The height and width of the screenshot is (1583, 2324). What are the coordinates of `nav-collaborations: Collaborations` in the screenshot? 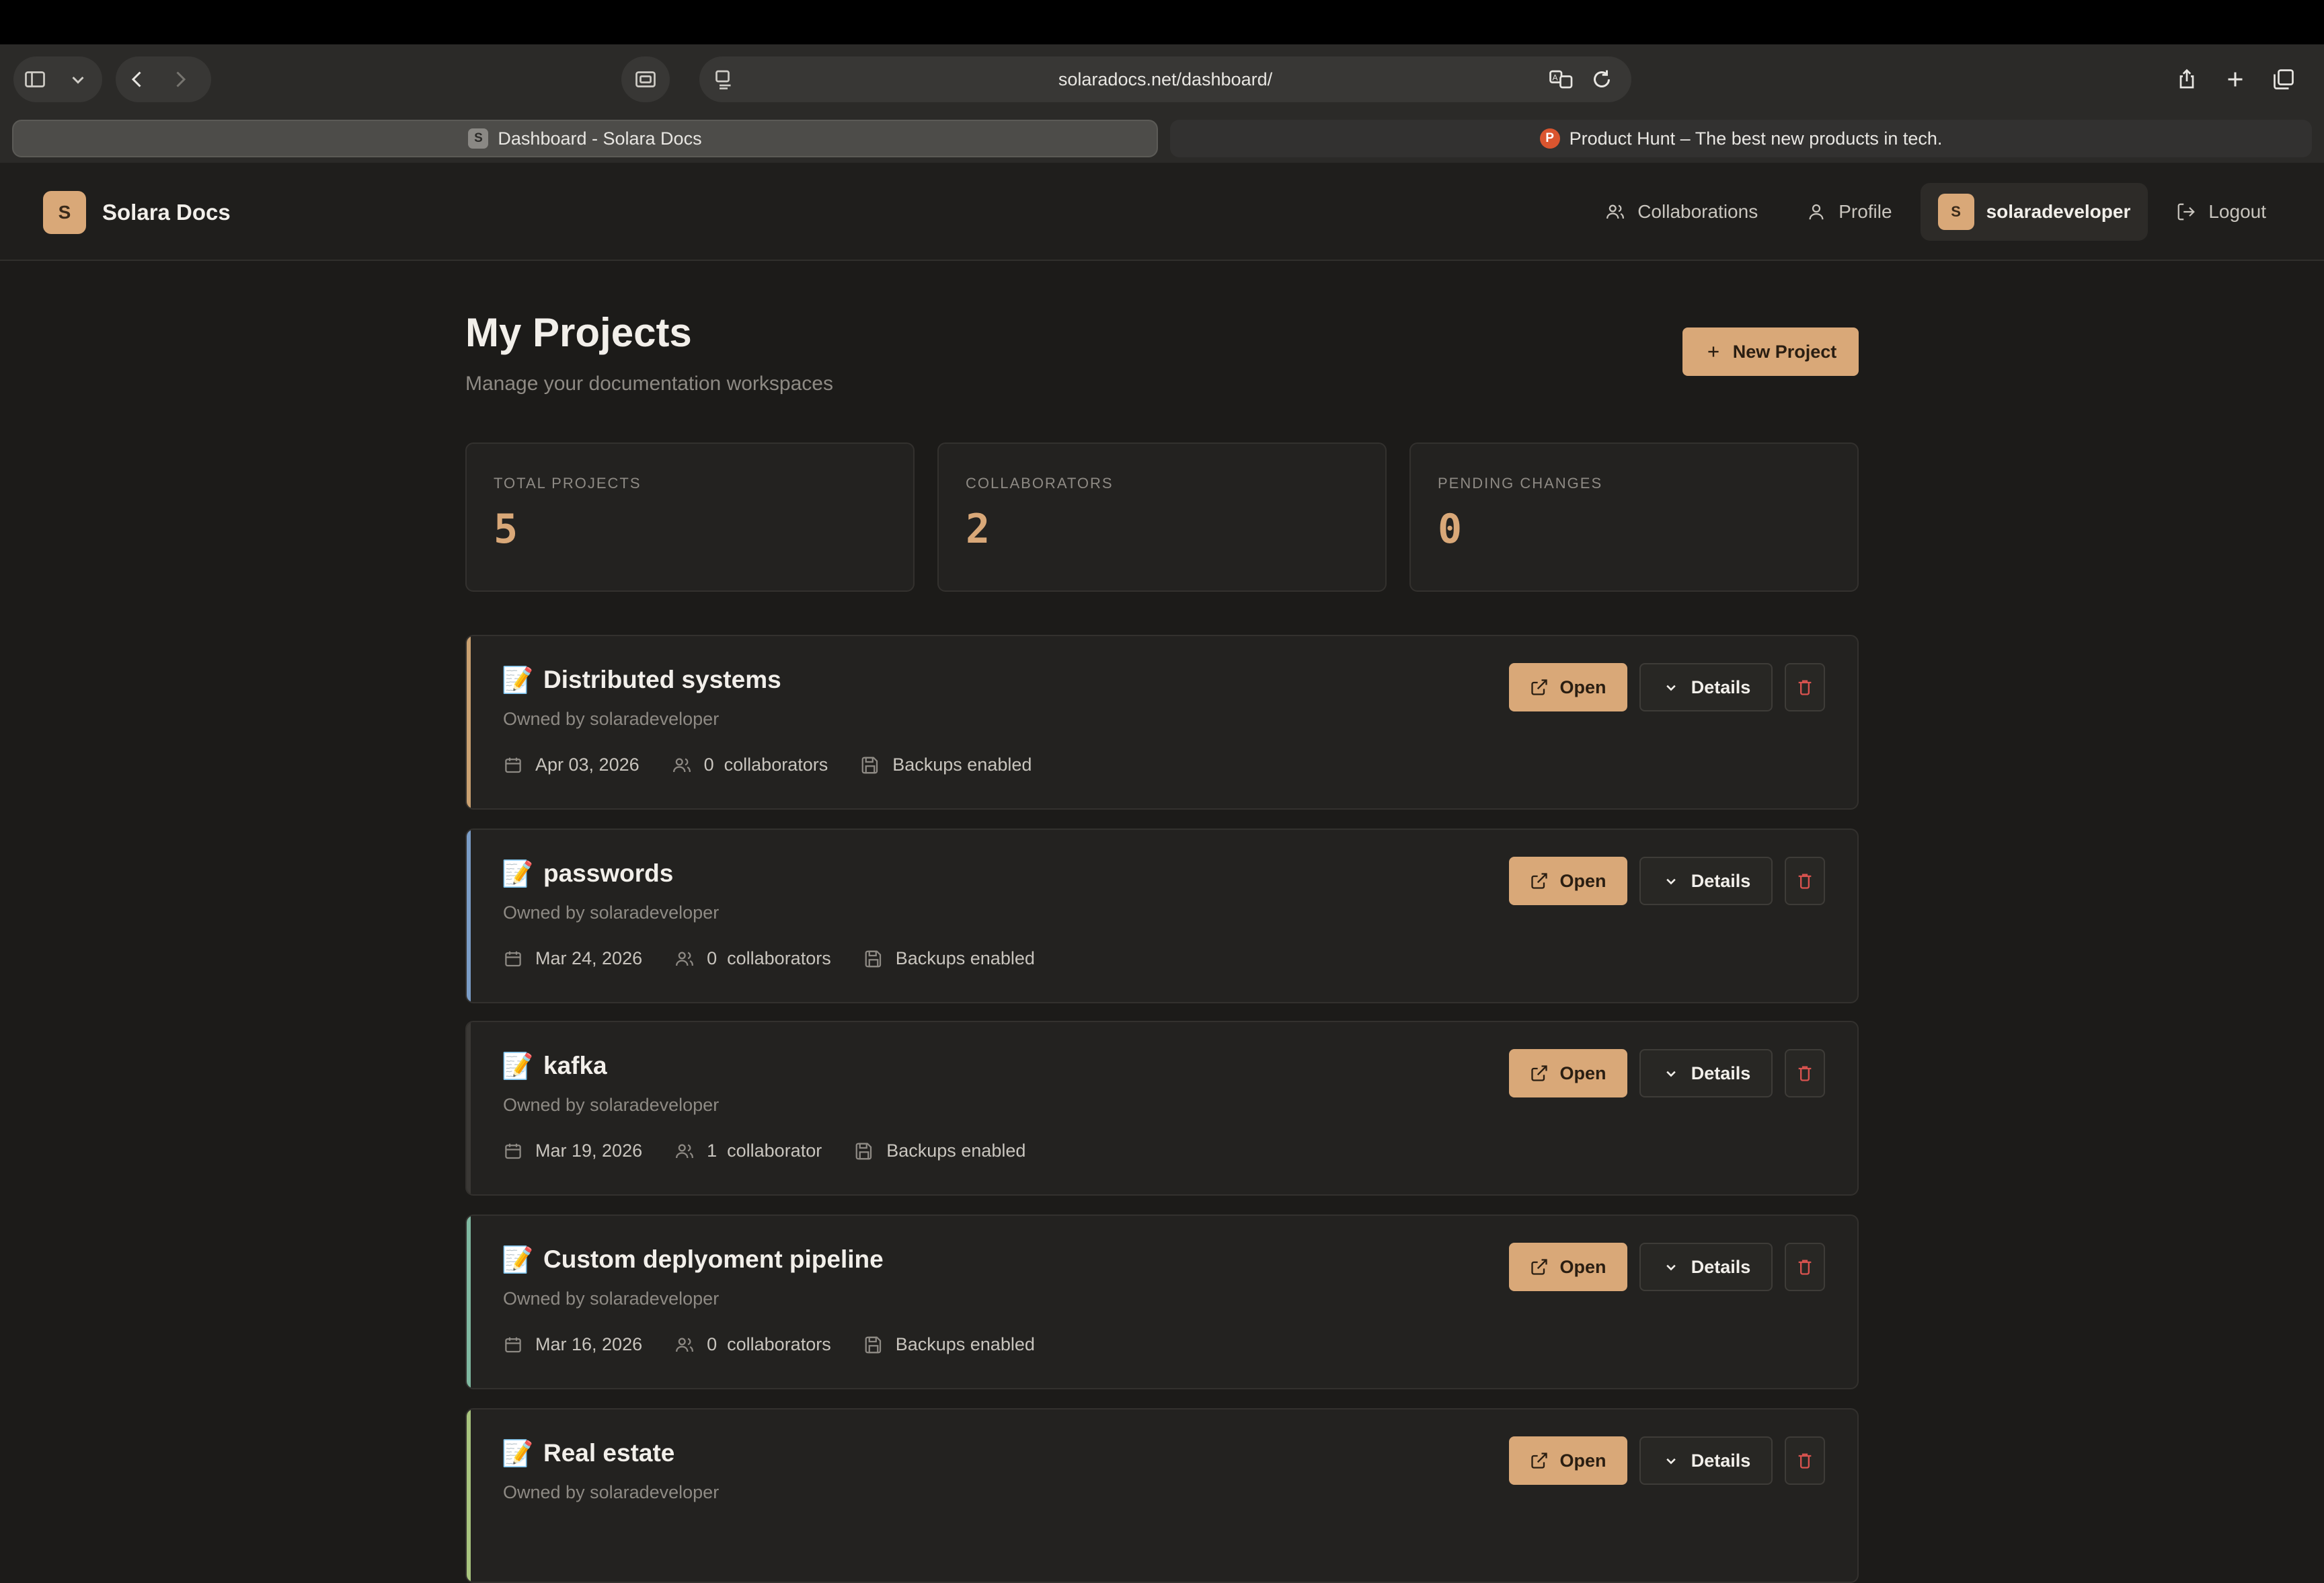 It's located at (1682, 212).